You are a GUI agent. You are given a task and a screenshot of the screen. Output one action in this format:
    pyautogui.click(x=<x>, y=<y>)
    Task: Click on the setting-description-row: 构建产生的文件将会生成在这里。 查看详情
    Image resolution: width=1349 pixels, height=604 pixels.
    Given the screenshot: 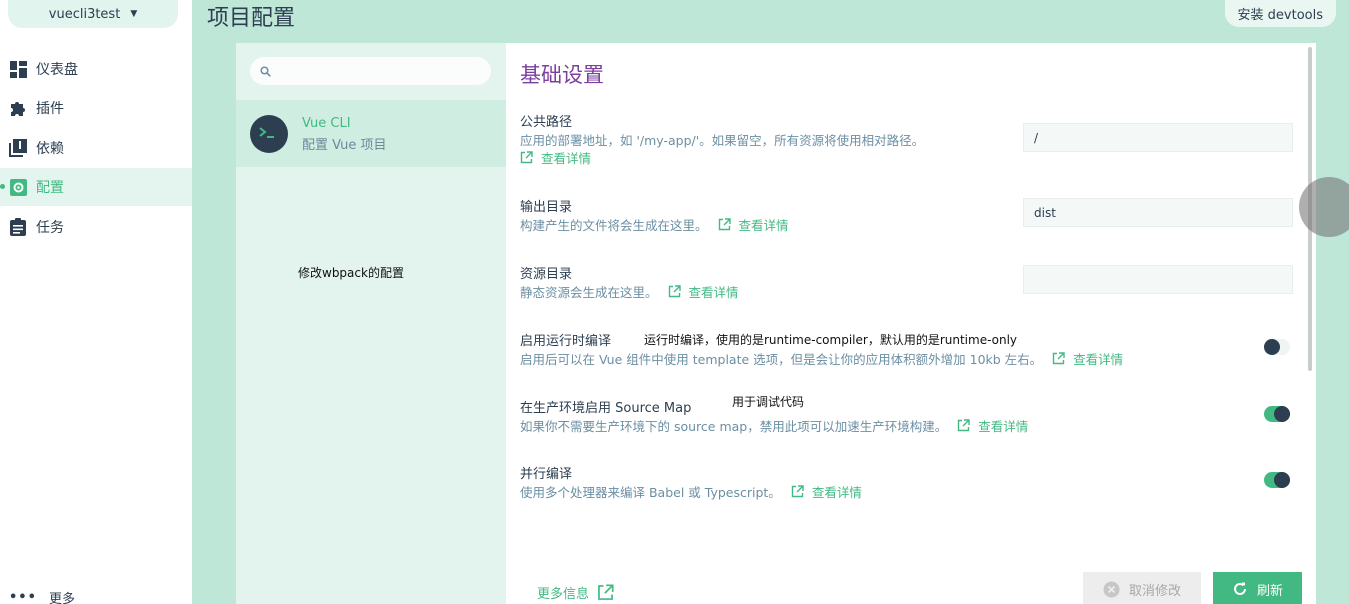 What is the action you would take?
    pyautogui.click(x=654, y=224)
    